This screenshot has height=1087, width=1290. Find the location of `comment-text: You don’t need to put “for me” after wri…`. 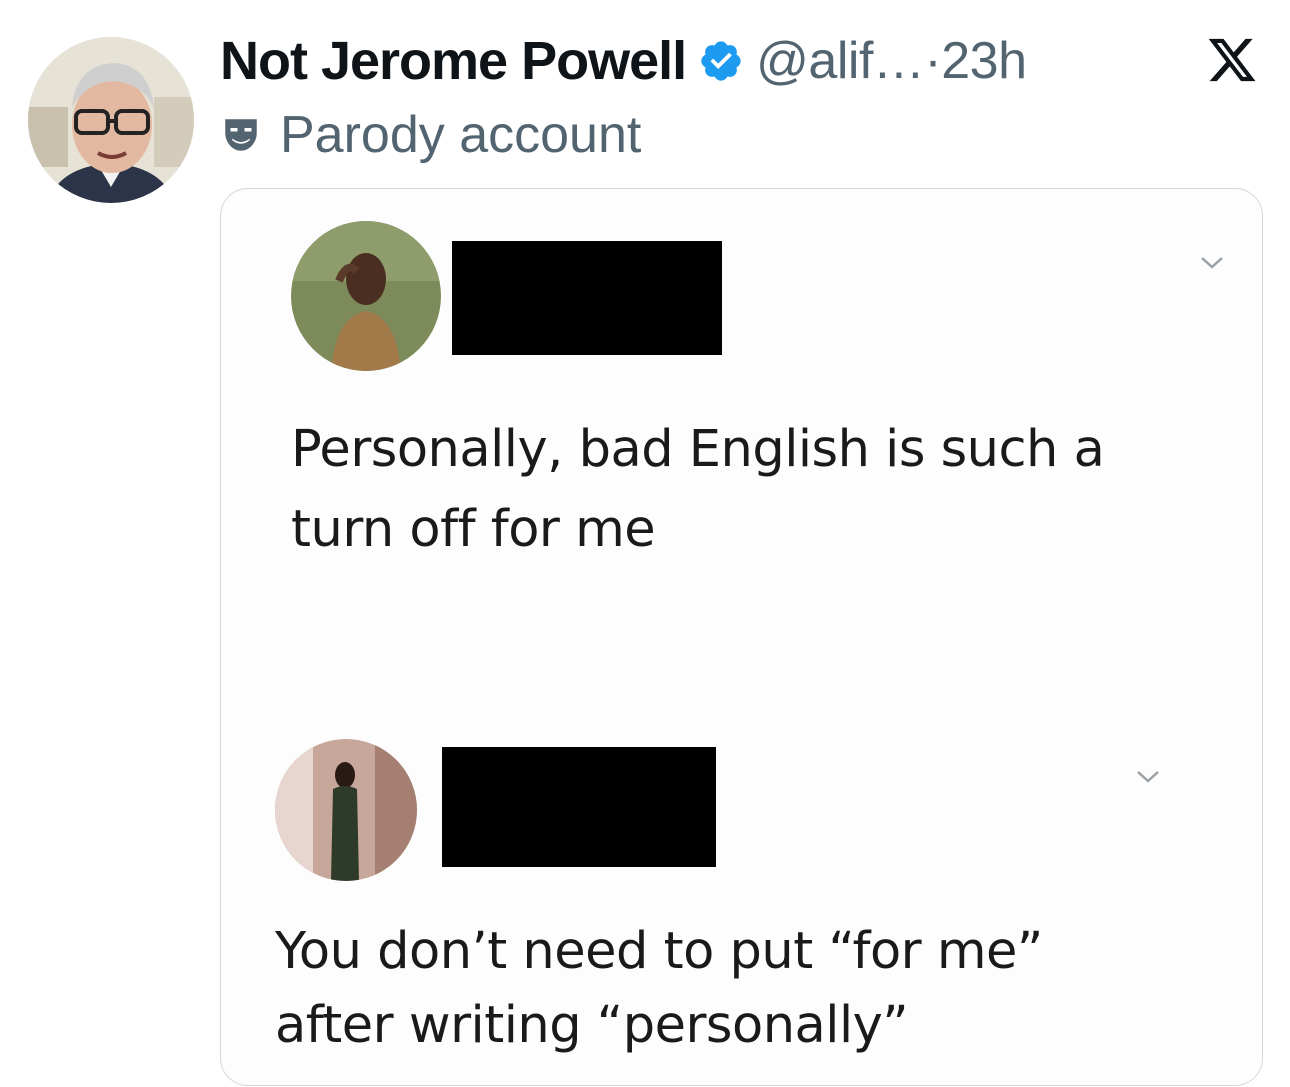

comment-text: You don’t need to put “for me” after wri… is located at coordinates (659, 989).